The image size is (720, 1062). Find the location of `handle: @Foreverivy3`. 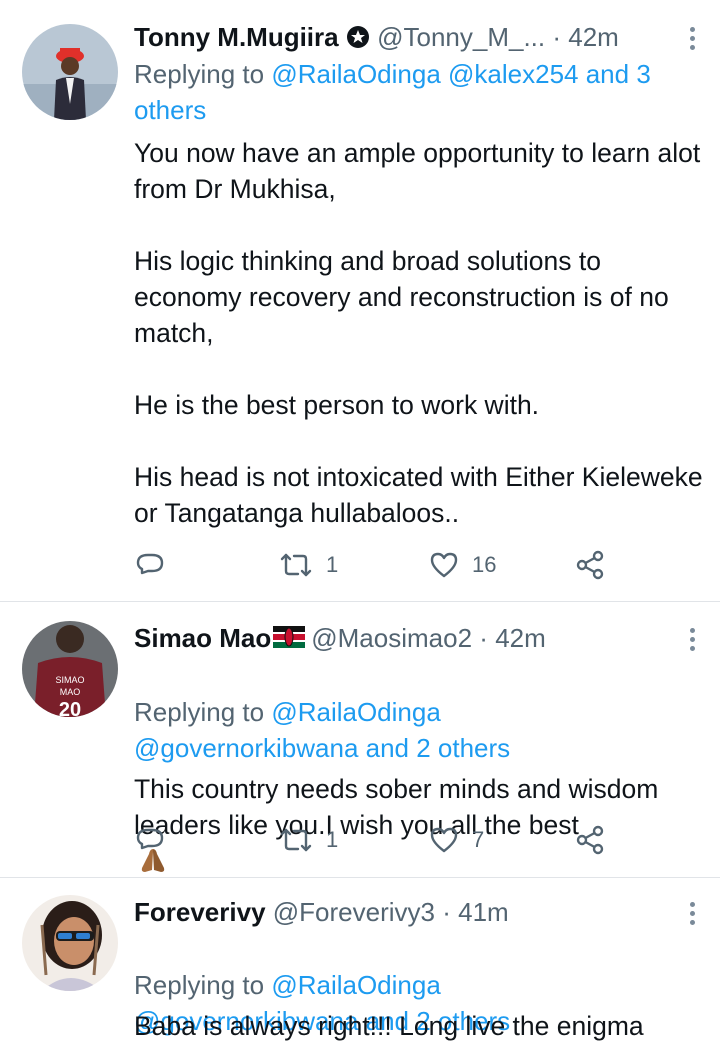

handle: @Foreverivy3 is located at coordinates (354, 912).